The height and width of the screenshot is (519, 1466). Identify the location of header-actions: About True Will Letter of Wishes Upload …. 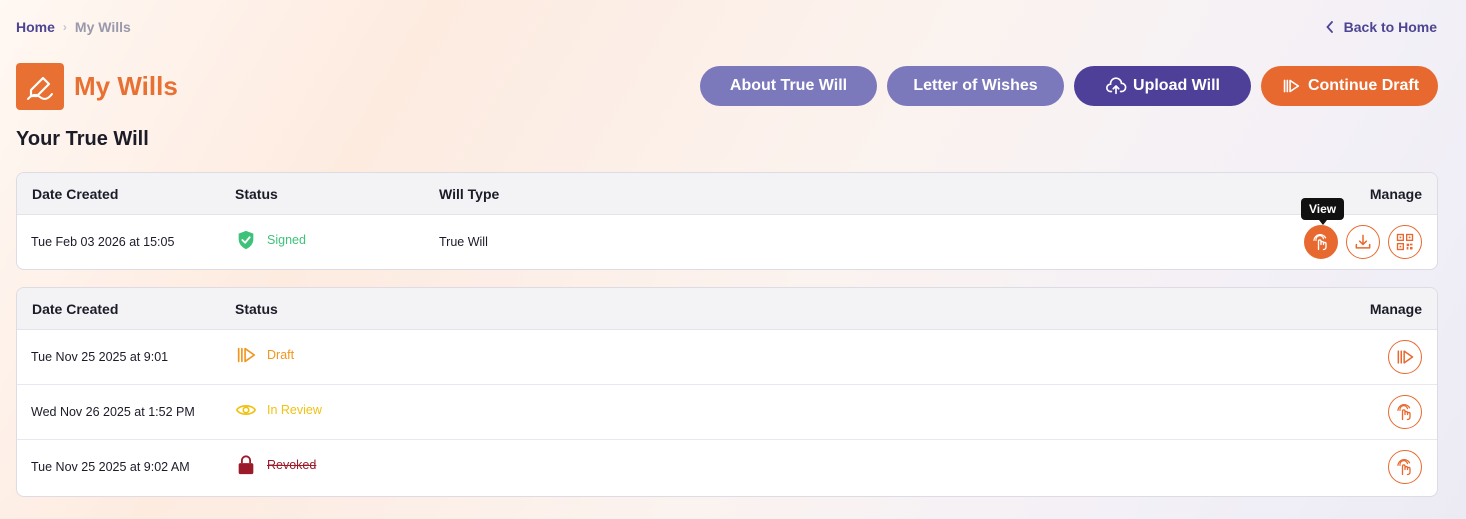
(1069, 86).